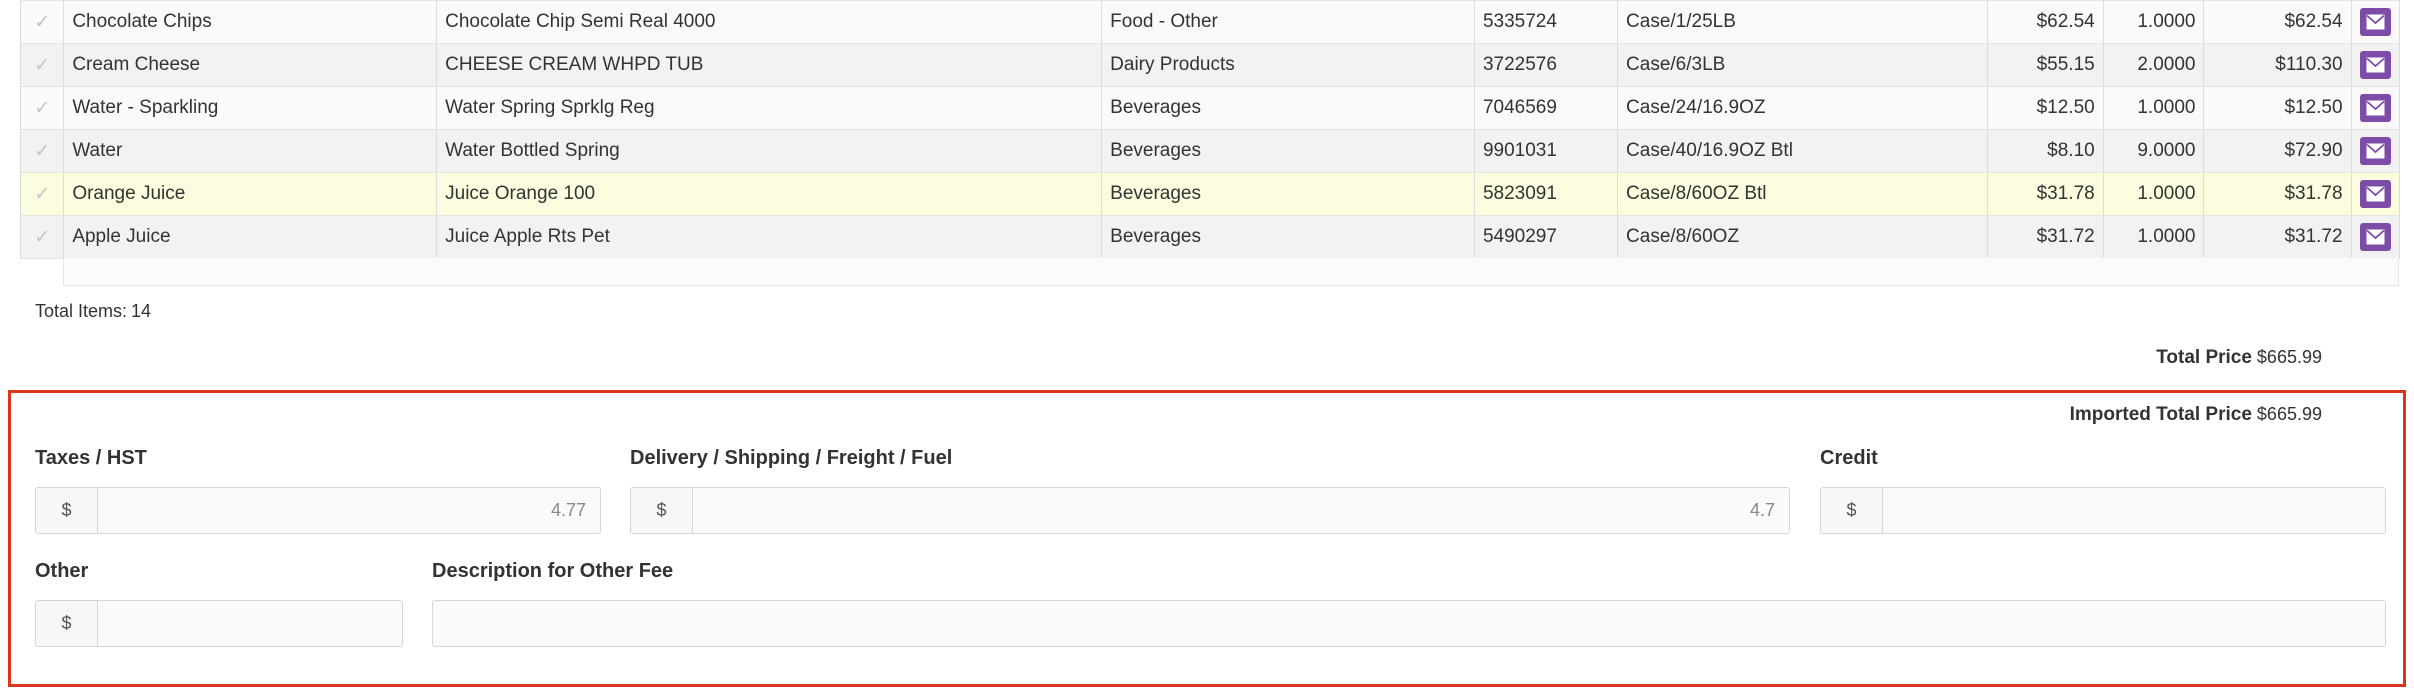 Image resolution: width=2414 pixels, height=696 pixels. I want to click on item-unit-price-cell: $31.72, so click(2045, 237).